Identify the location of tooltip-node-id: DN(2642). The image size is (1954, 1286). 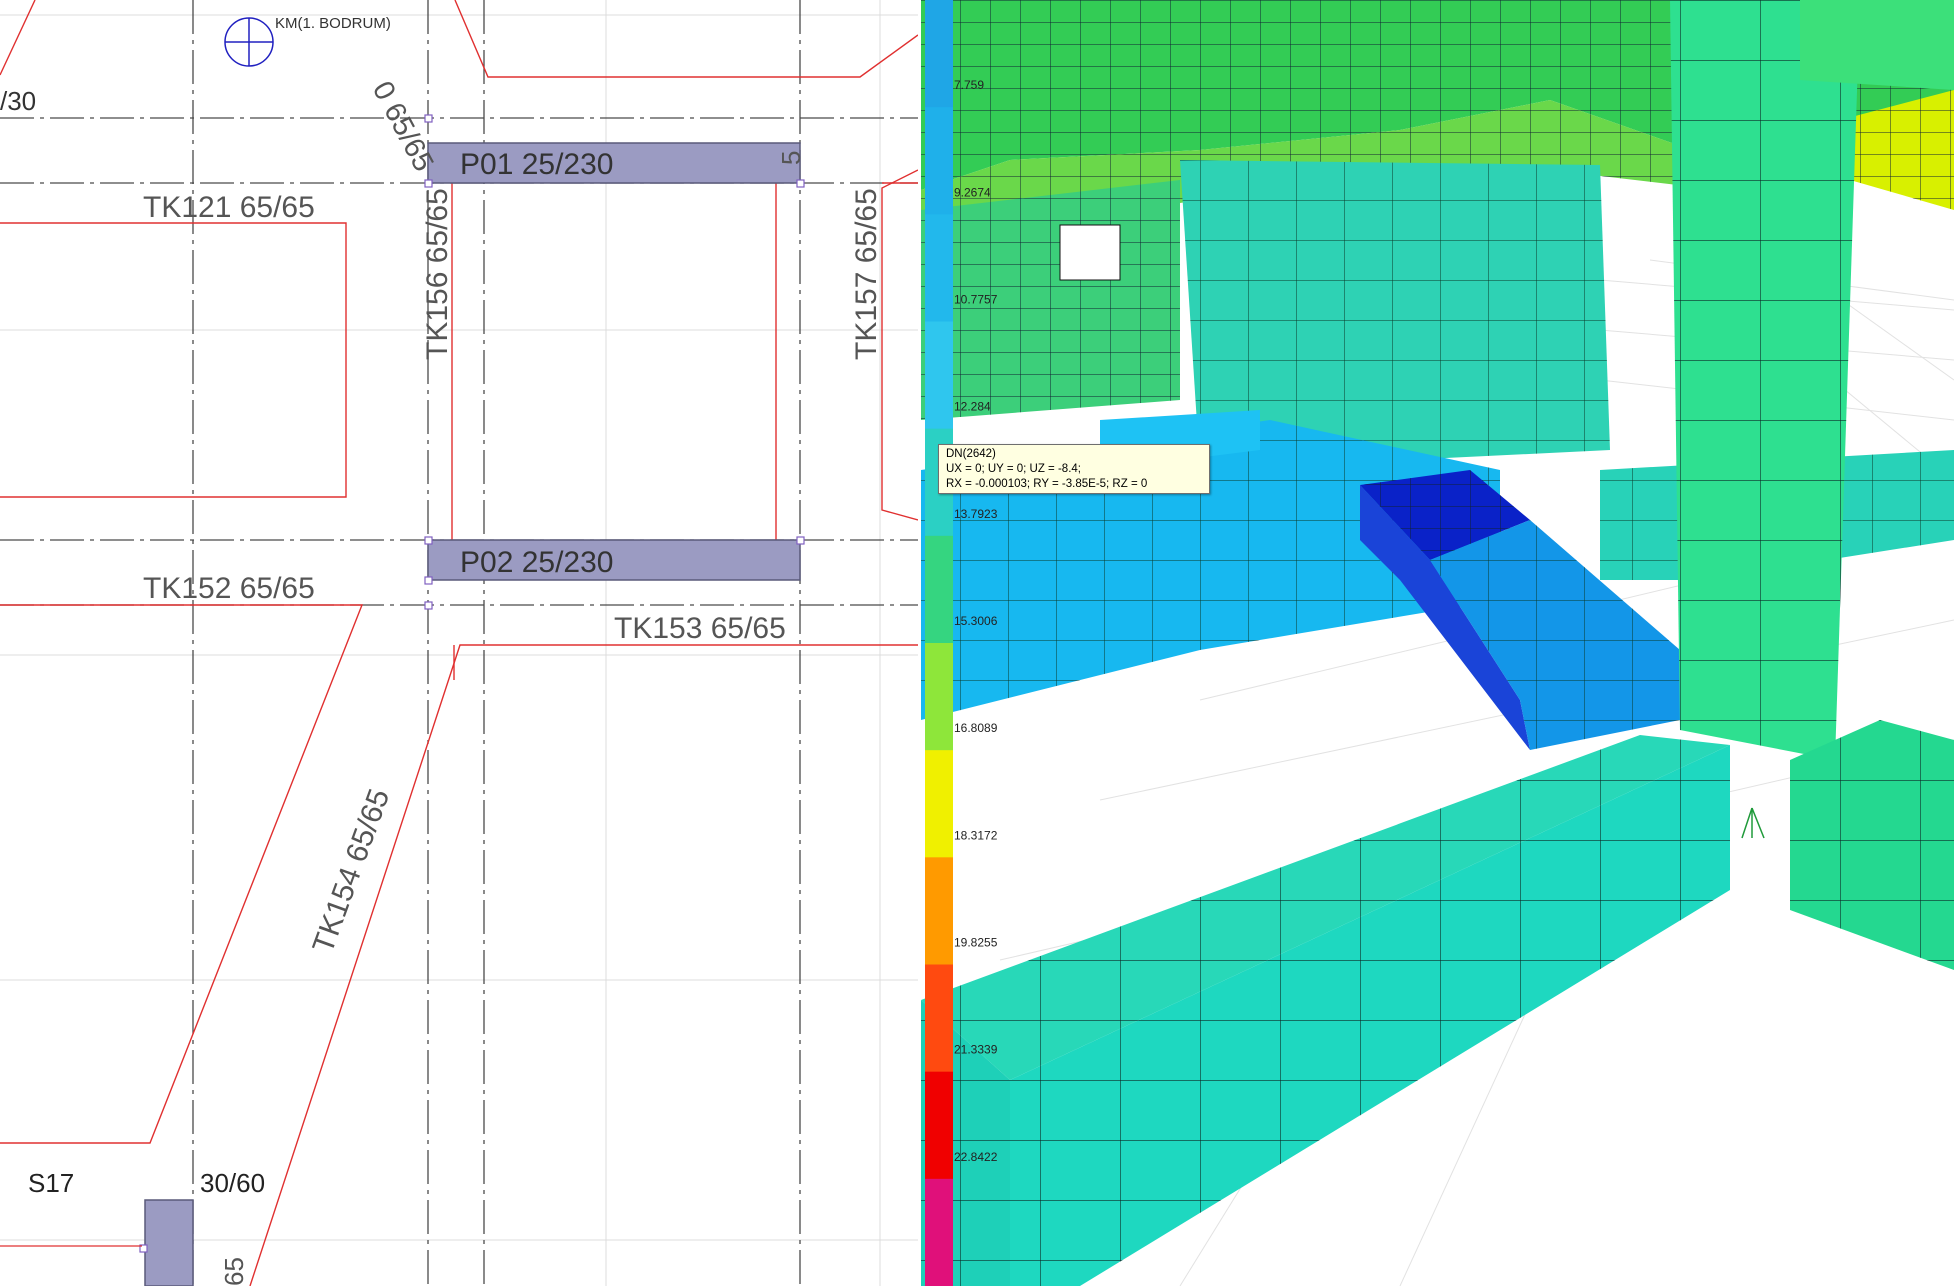
(971, 454).